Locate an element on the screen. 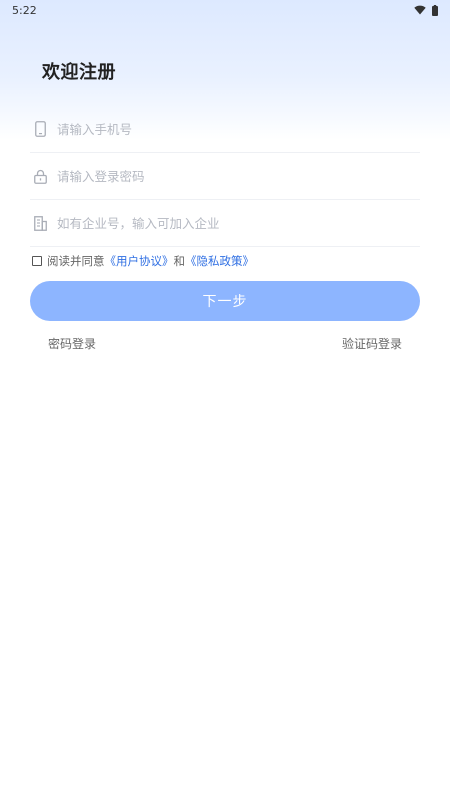 The width and height of the screenshot is (450, 800). wifi-icon is located at coordinates (420, 10).